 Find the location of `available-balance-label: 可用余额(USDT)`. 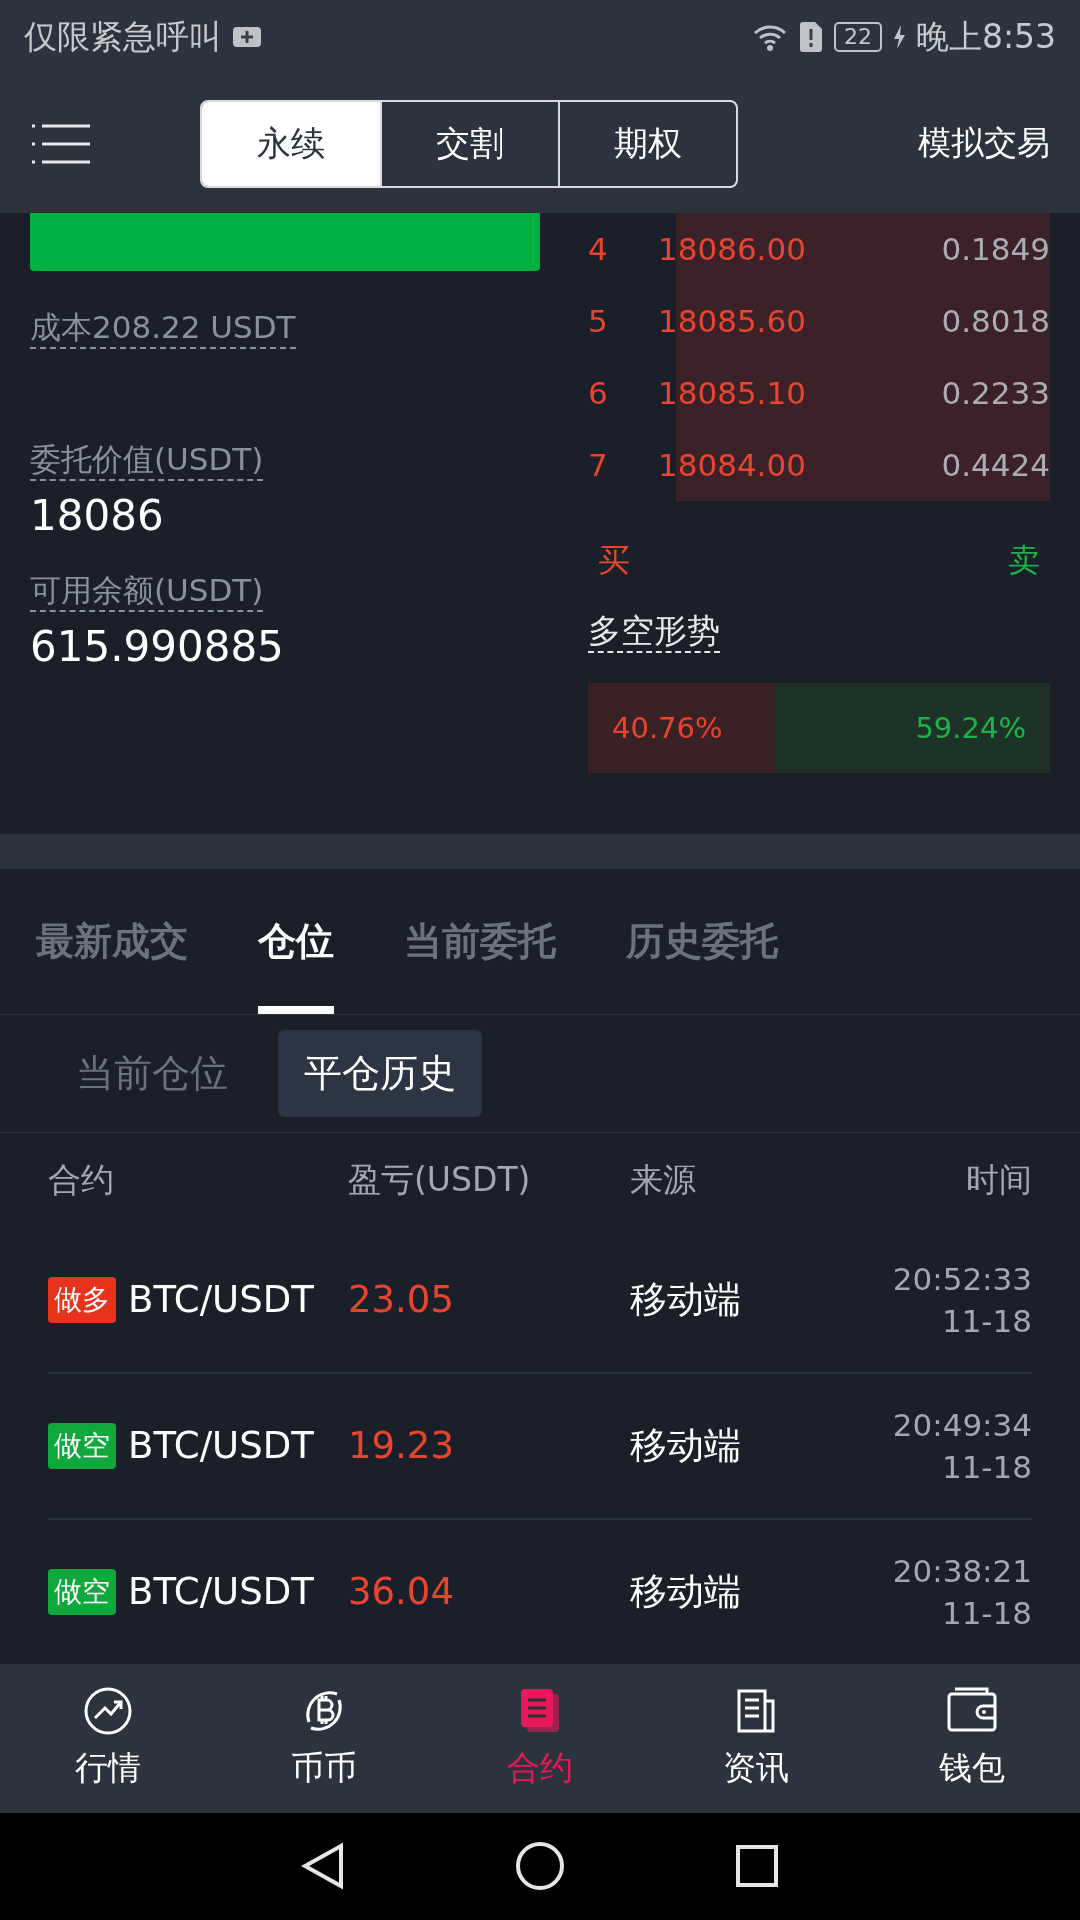

available-balance-label: 可用余额(USDT) is located at coordinates (147, 591).